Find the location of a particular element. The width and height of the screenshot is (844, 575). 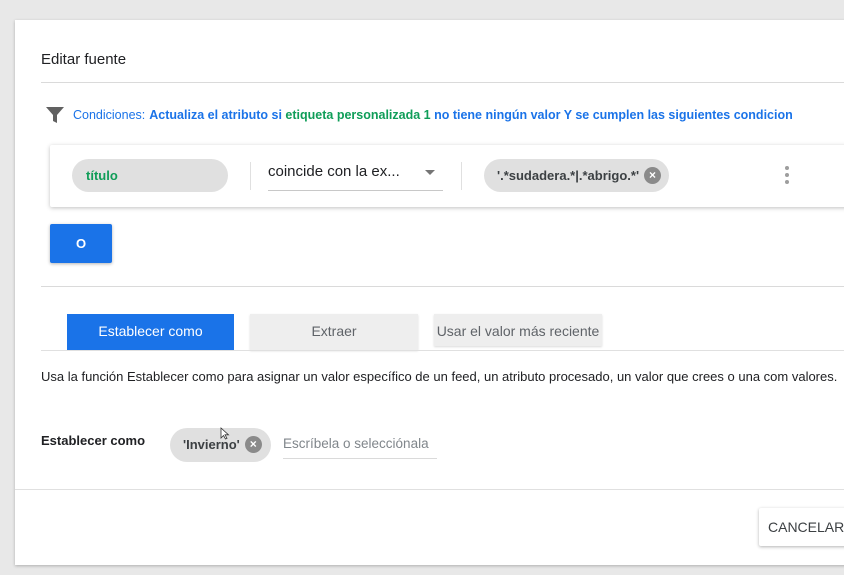

tab-use-latest-value: Usar el valor más reciente is located at coordinates (518, 330).